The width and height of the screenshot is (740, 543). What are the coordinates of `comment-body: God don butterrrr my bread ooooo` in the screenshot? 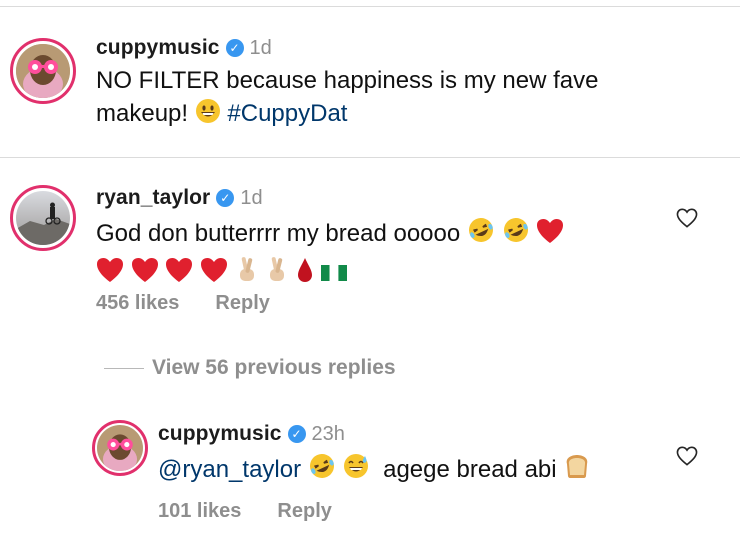 It's located at (376, 254).